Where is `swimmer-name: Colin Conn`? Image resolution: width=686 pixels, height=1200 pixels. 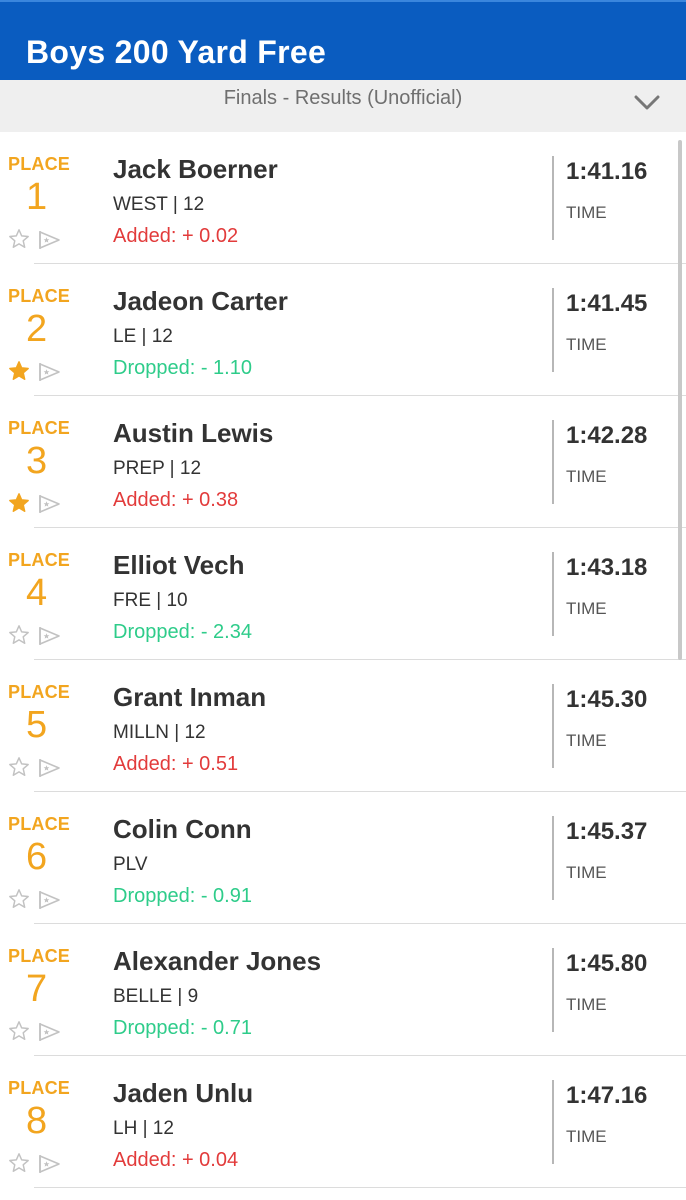 swimmer-name: Colin Conn is located at coordinates (182, 829).